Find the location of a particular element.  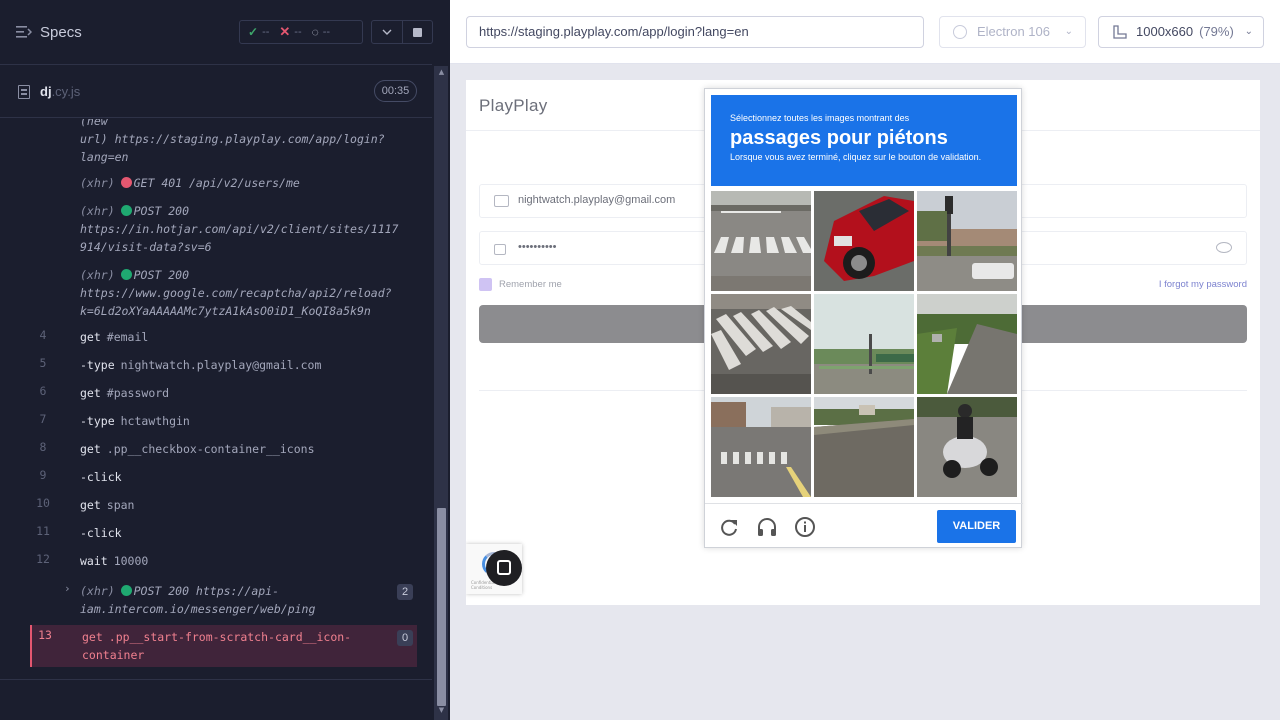

mail-icon is located at coordinates (501, 201).